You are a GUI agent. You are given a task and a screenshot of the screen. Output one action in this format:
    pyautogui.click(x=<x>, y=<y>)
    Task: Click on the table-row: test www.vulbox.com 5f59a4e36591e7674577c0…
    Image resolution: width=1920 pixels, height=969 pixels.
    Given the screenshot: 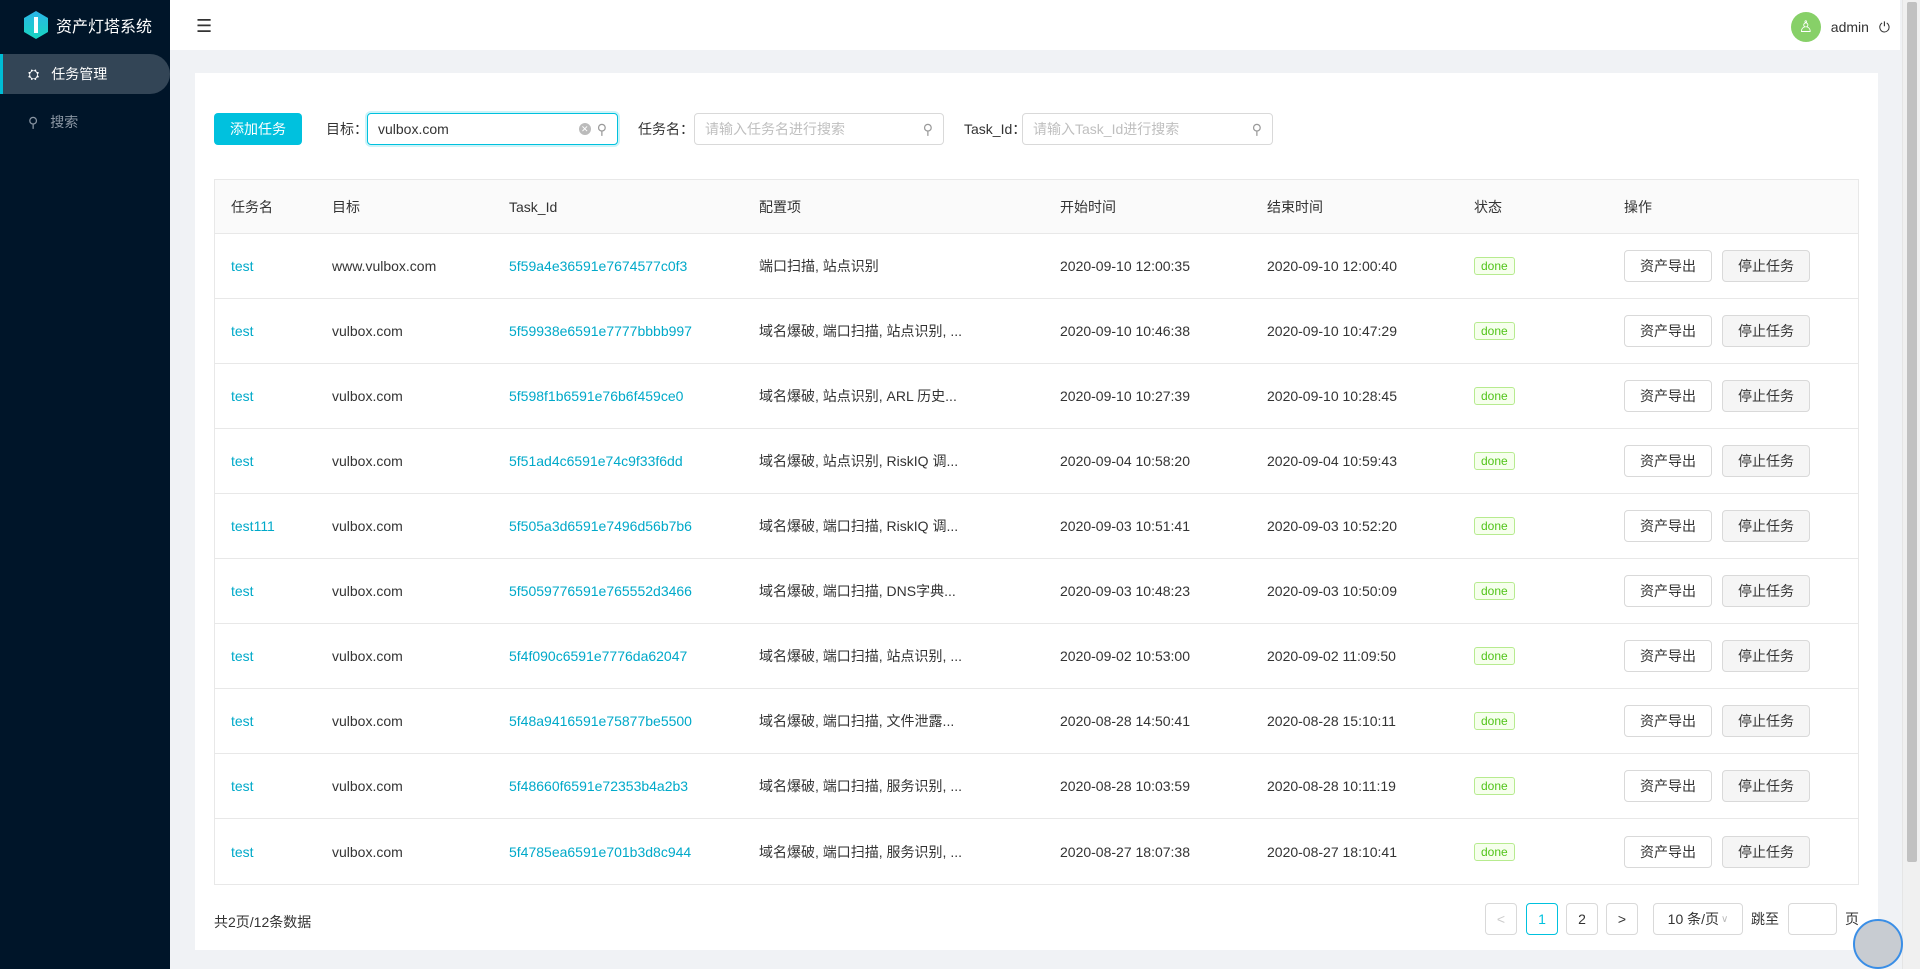 What is the action you would take?
    pyautogui.click(x=1036, y=266)
    